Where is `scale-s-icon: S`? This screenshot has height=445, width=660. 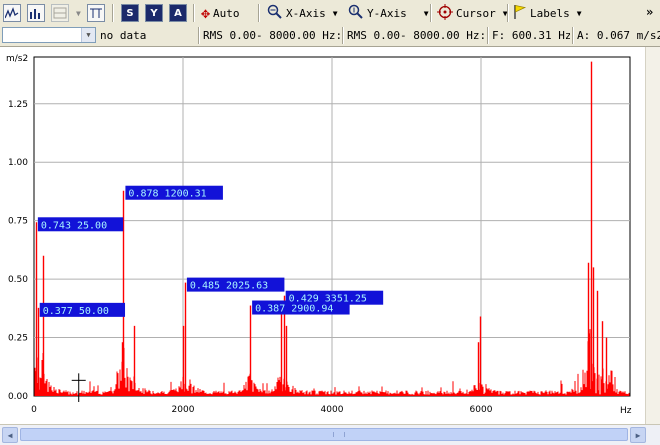
scale-s-icon: S is located at coordinates (130, 13).